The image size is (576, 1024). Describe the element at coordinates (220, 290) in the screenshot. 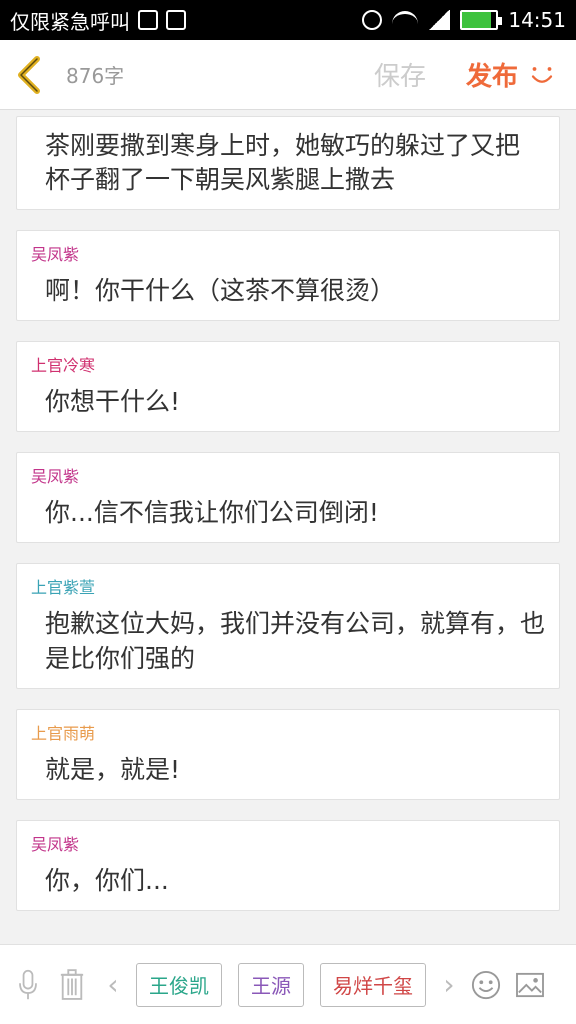

I see `dialogue-text: 啊！你干什么（这茶不算很烫）` at that location.